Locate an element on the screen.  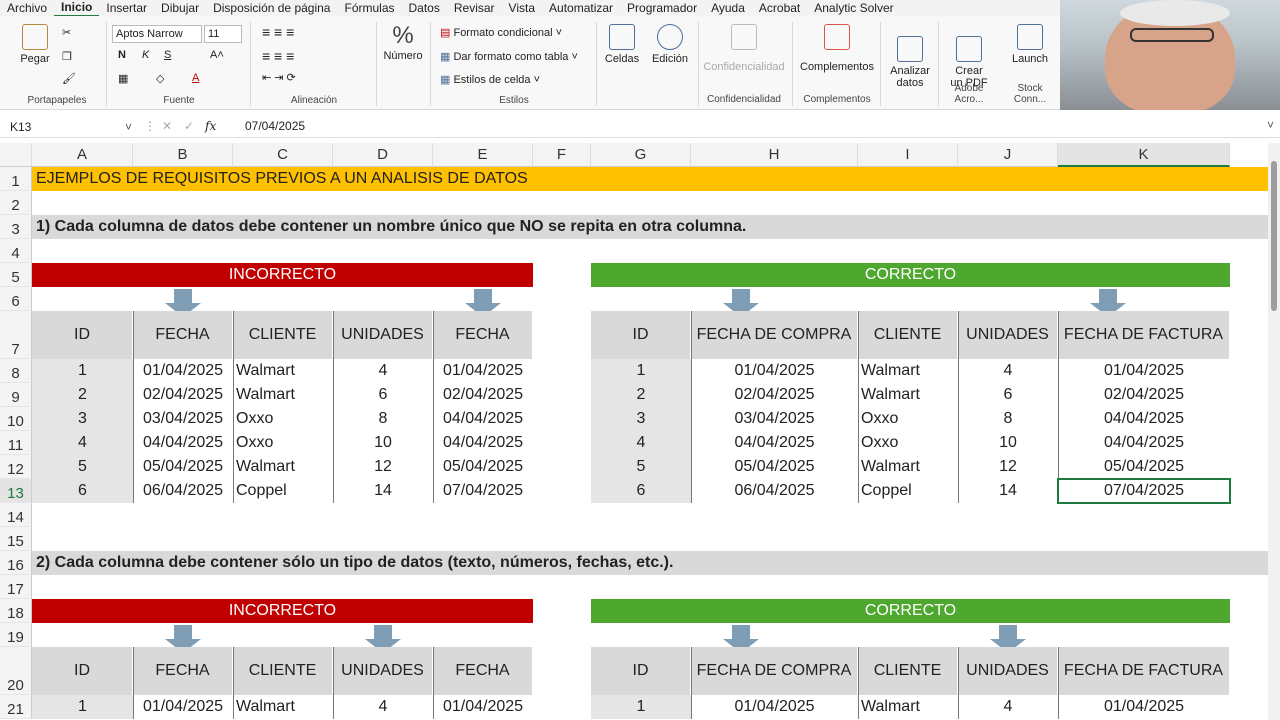
row-header-13: 13 is located at coordinates (16, 491).